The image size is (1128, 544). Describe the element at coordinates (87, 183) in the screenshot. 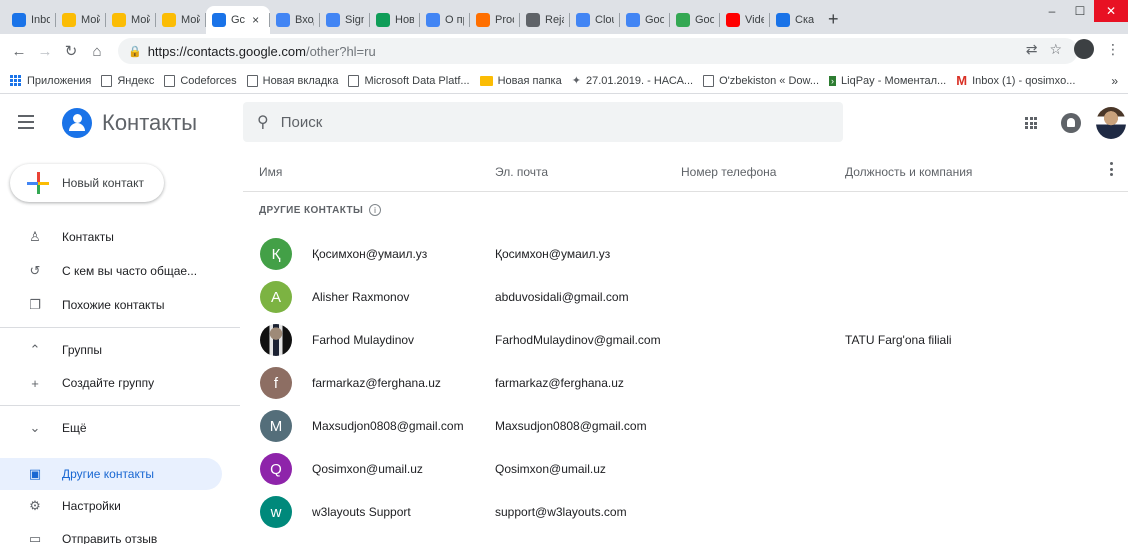

I see `new-contact-button: Новый контакт` at that location.